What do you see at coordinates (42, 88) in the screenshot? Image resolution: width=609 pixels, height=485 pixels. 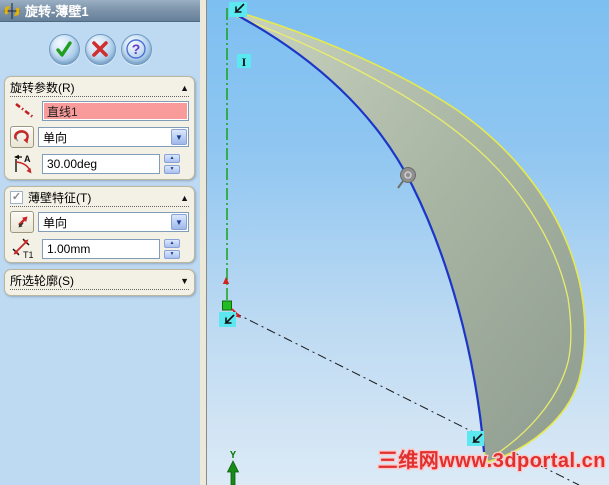 I see `section-title: 旋转参数(R)` at bounding box center [42, 88].